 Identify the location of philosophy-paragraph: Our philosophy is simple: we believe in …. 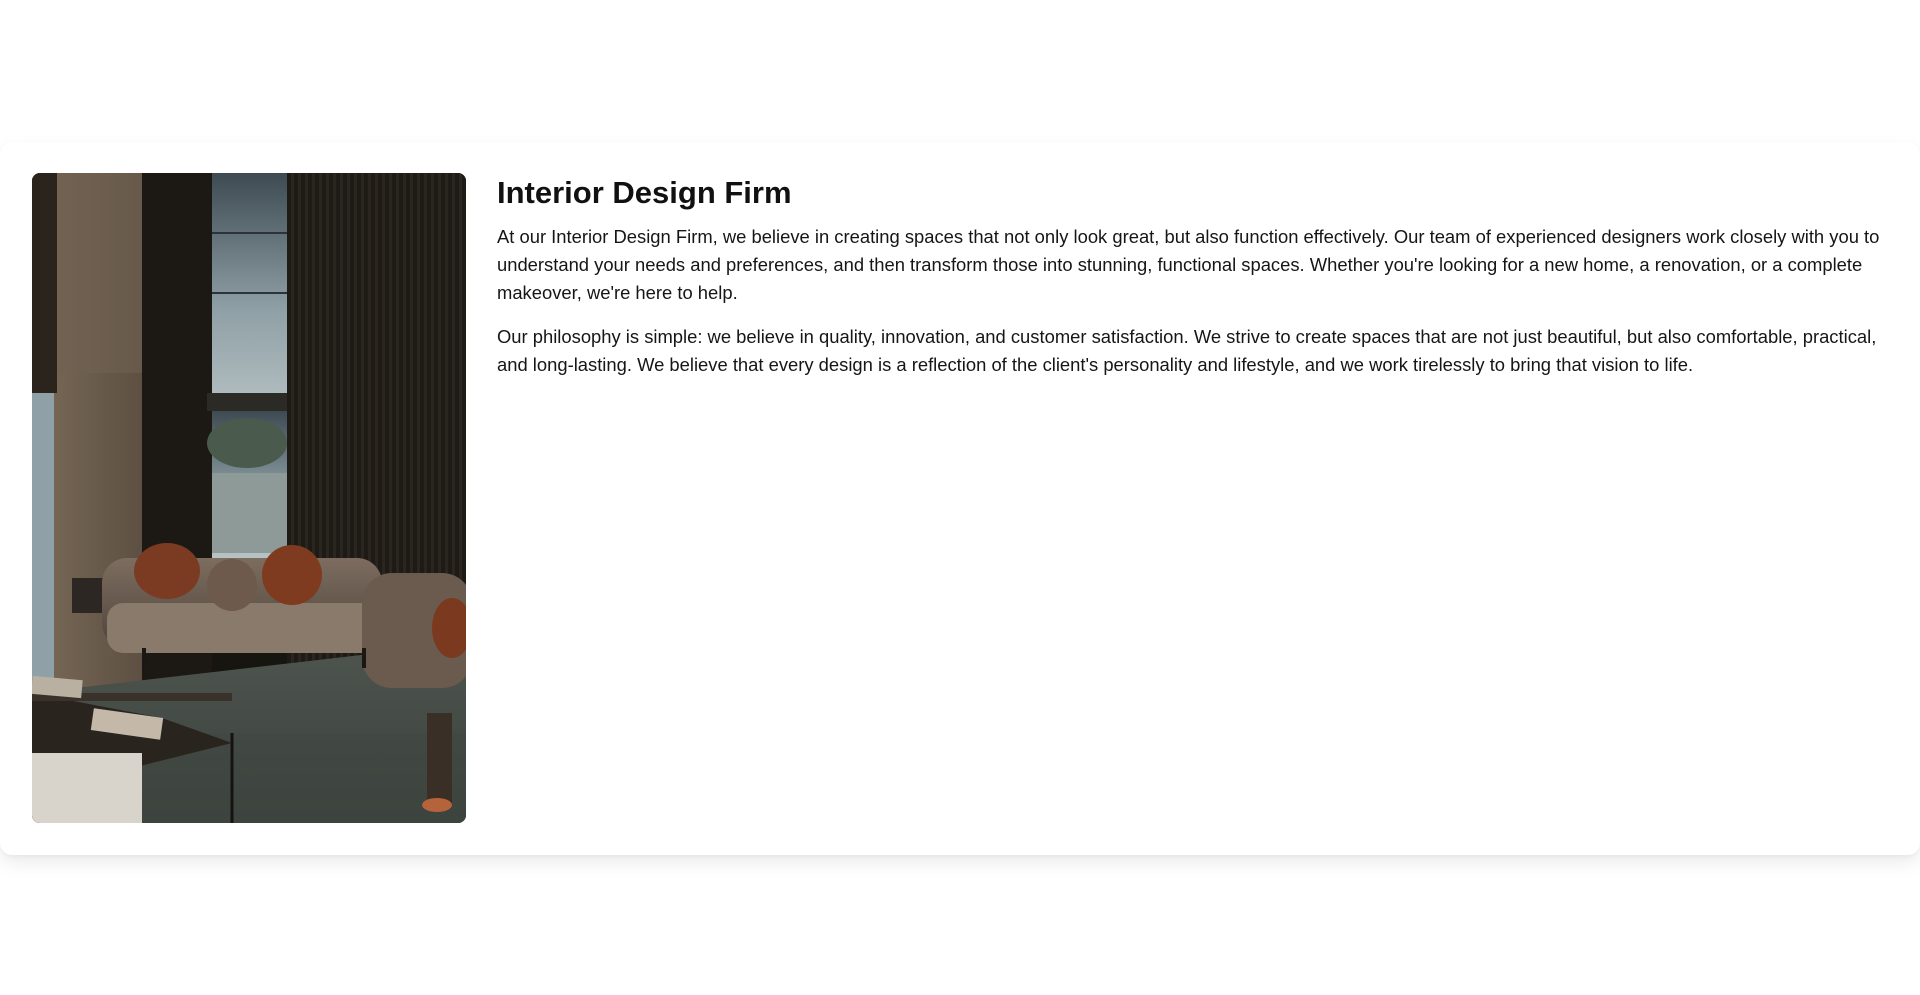
(1187, 350).